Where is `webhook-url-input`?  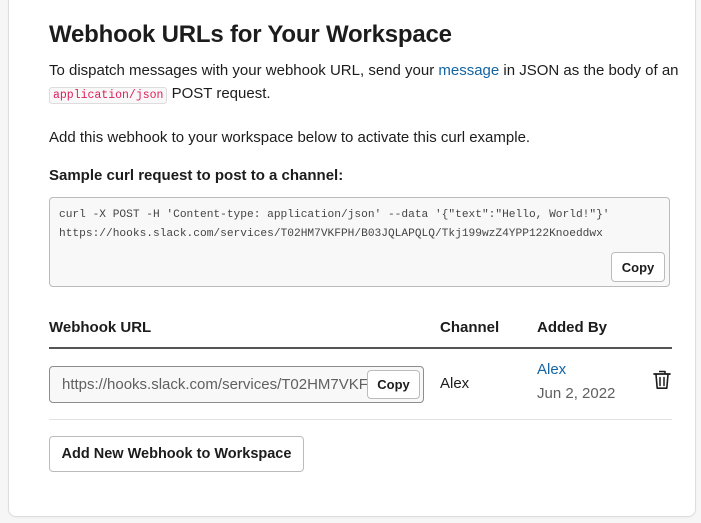 webhook-url-input is located at coordinates (215, 384).